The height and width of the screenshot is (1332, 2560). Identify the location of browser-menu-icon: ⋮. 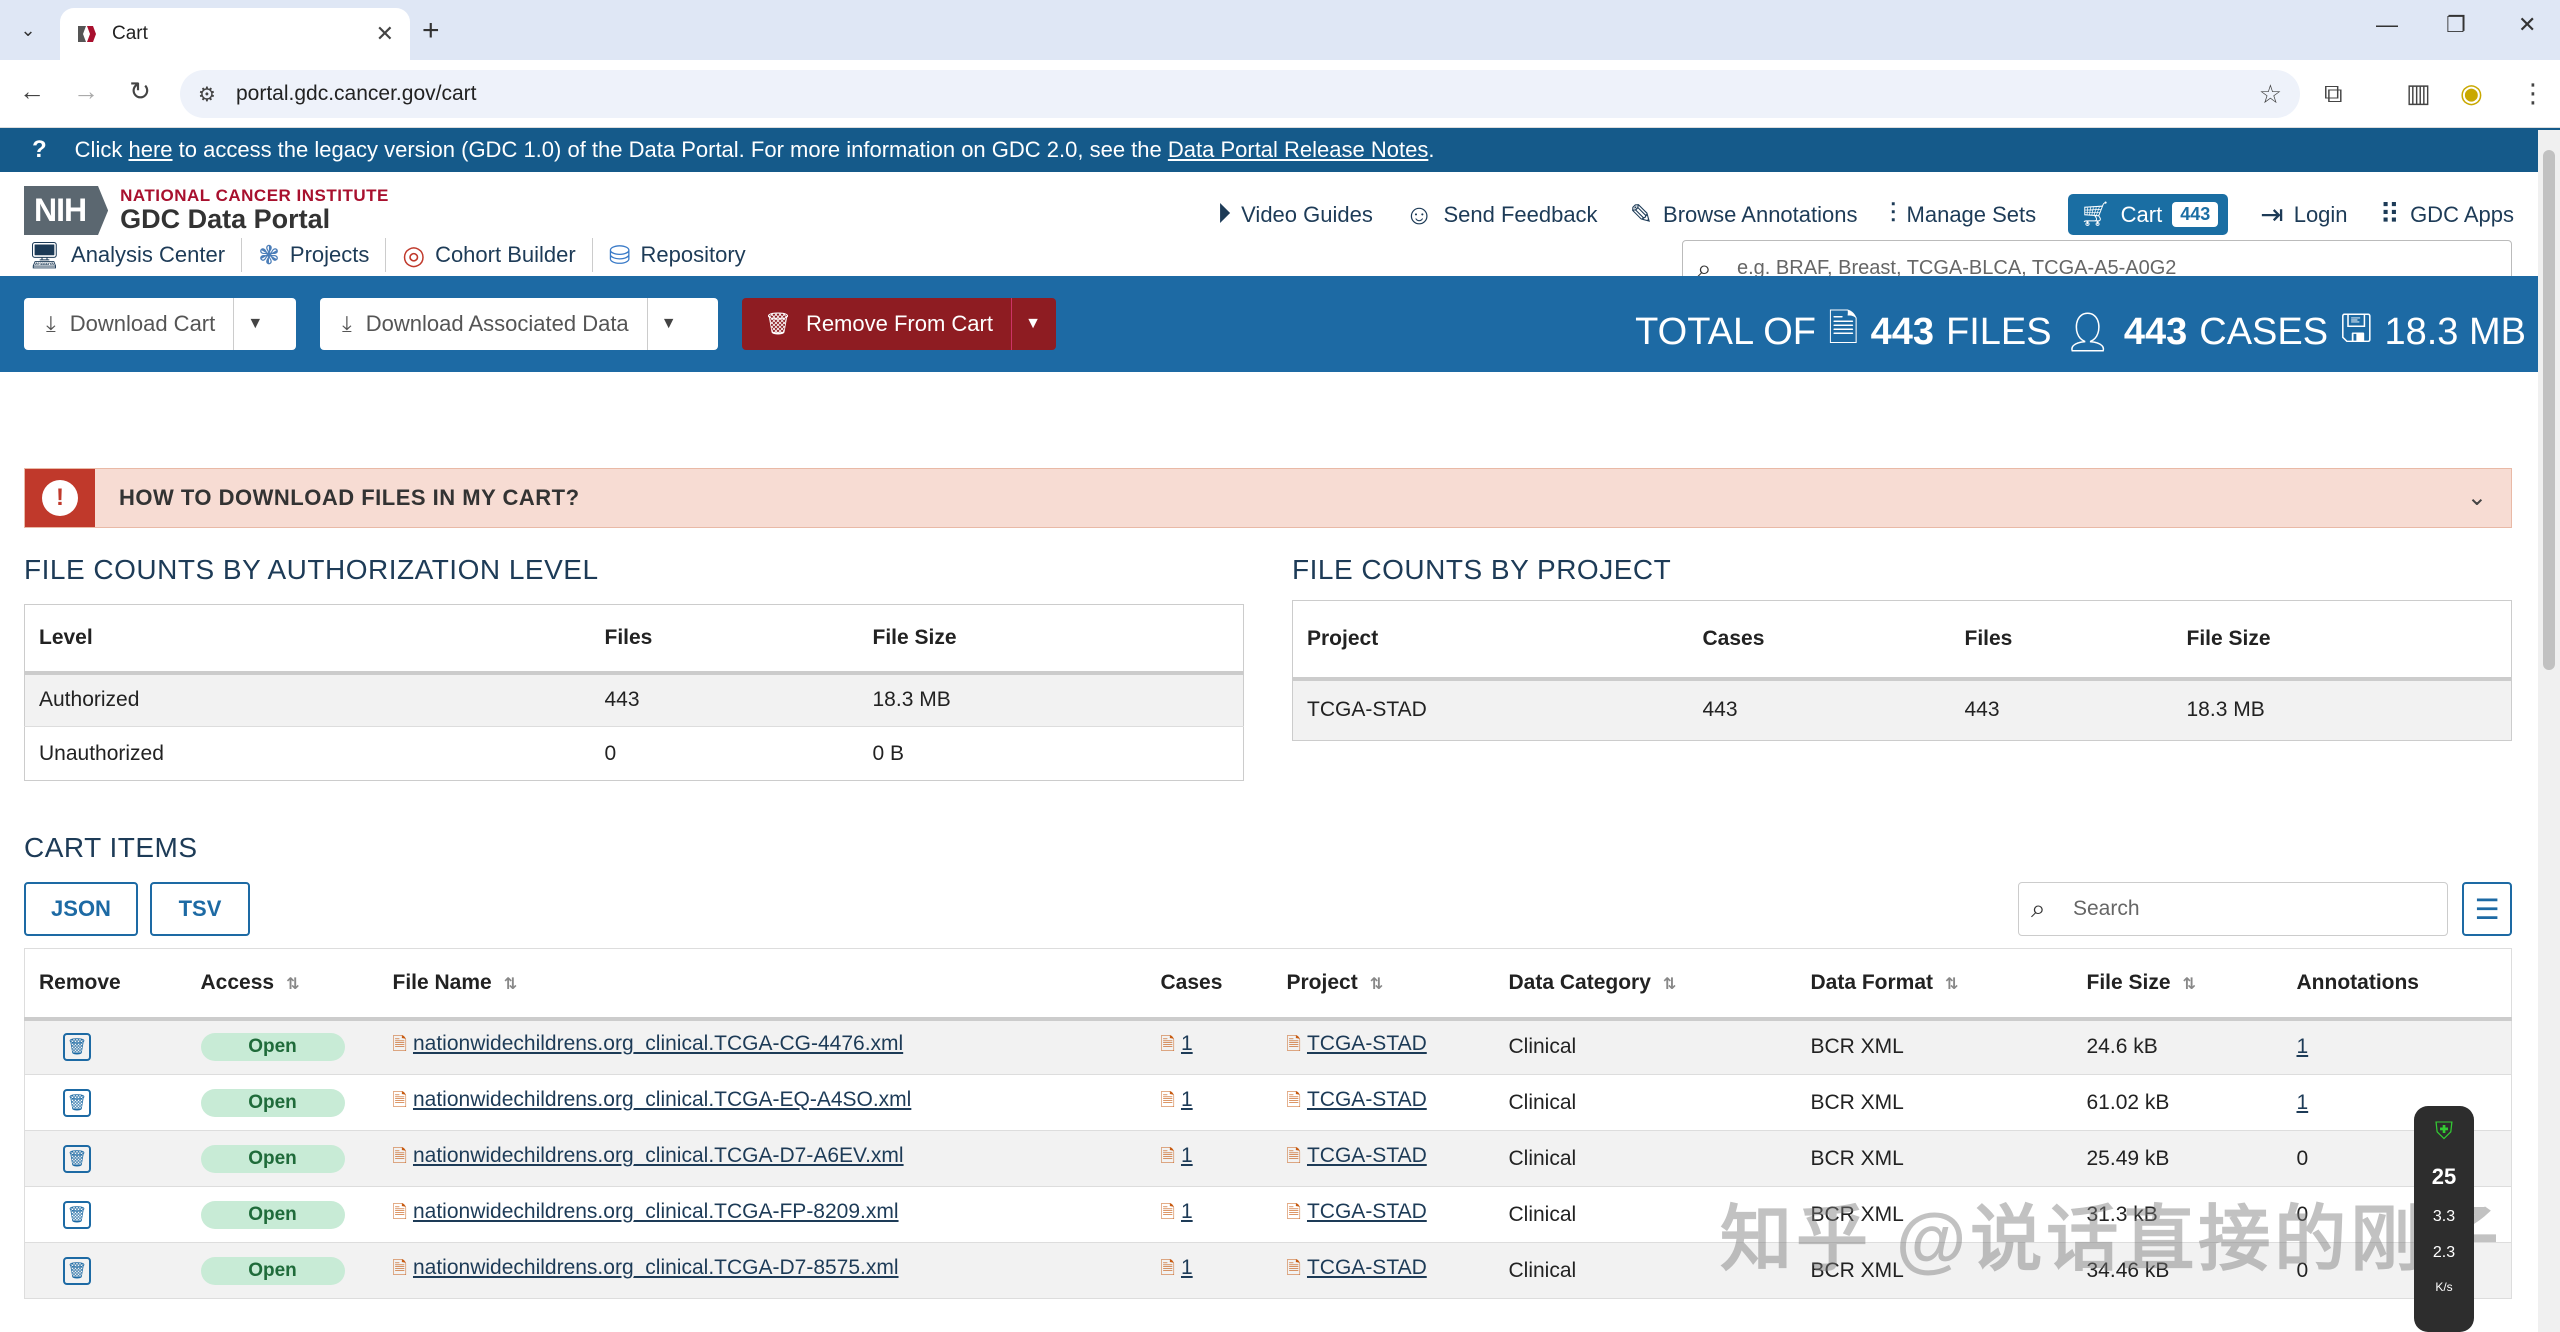
(2533, 93).